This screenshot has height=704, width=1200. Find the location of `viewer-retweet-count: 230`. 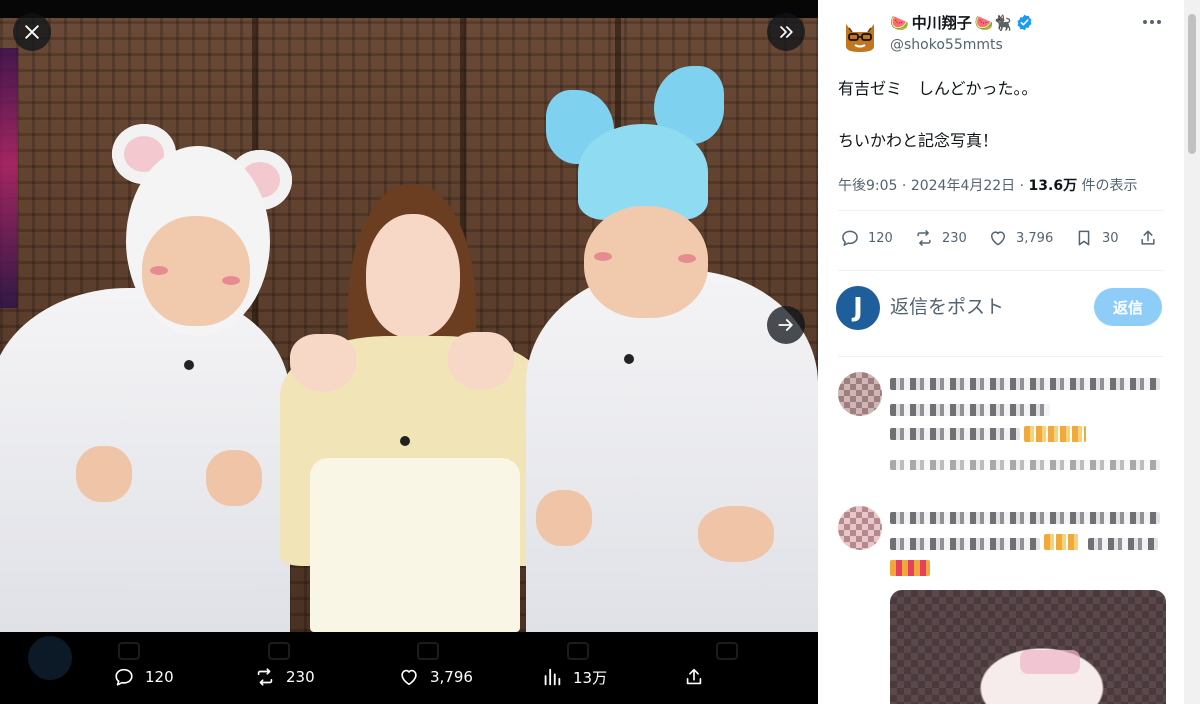

viewer-retweet-count: 230 is located at coordinates (300, 677).